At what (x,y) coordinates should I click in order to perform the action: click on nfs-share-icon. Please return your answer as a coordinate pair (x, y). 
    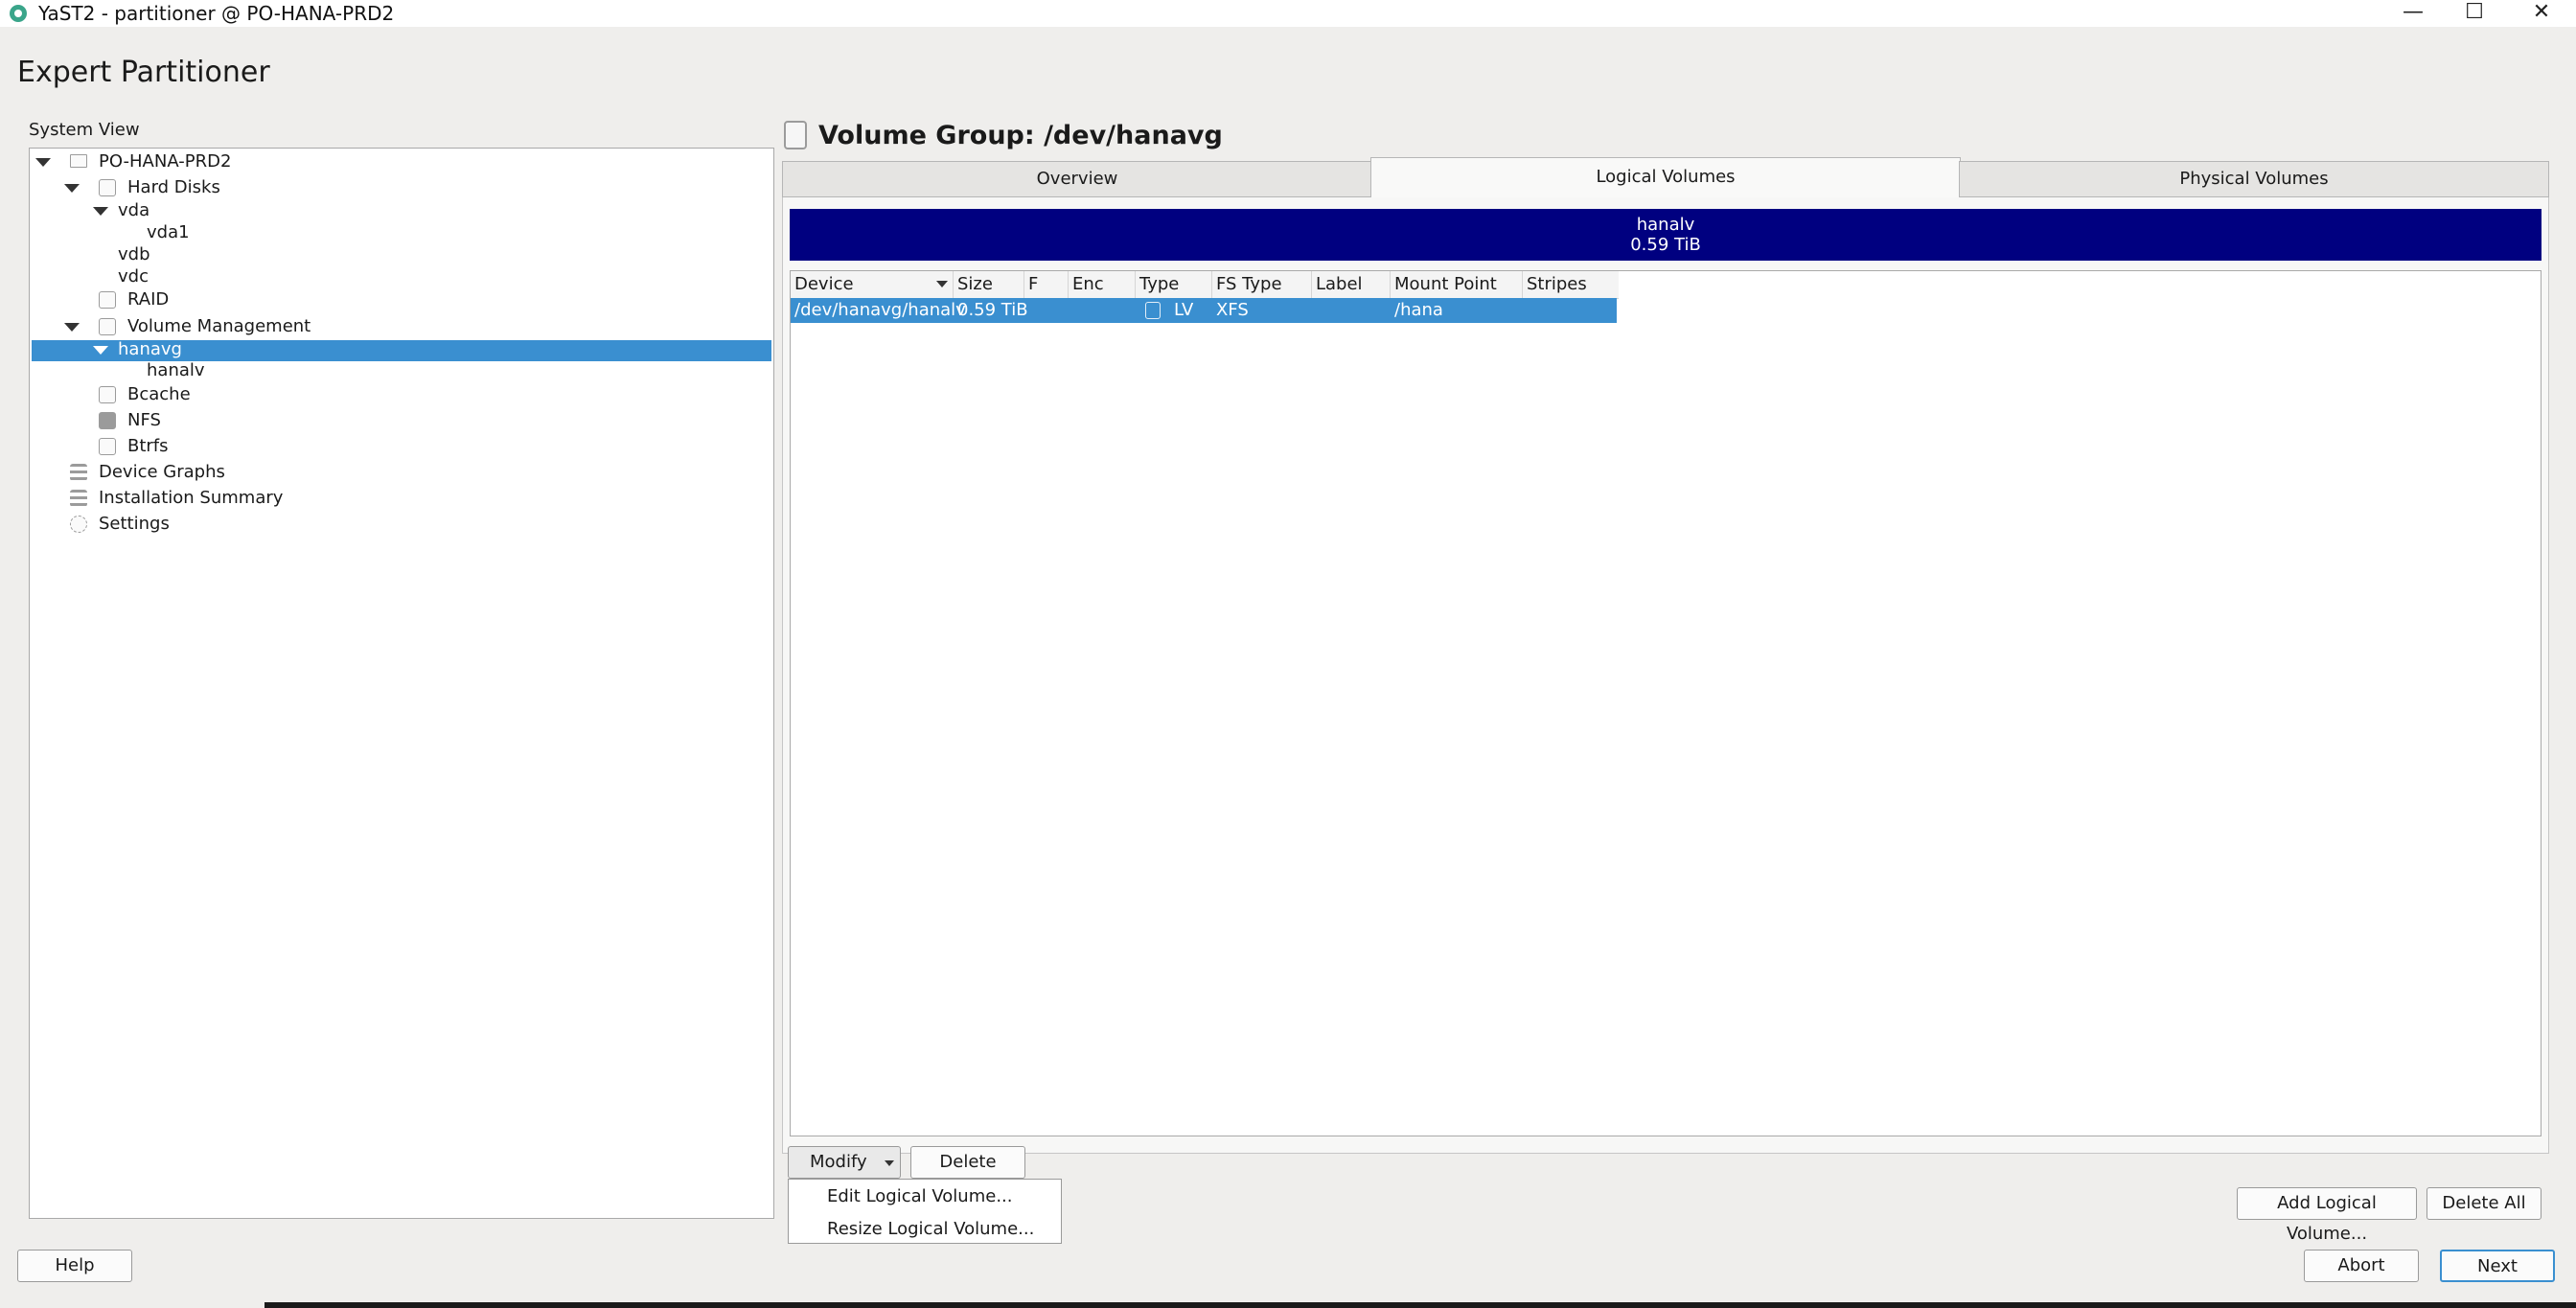
    Looking at the image, I should click on (107, 420).